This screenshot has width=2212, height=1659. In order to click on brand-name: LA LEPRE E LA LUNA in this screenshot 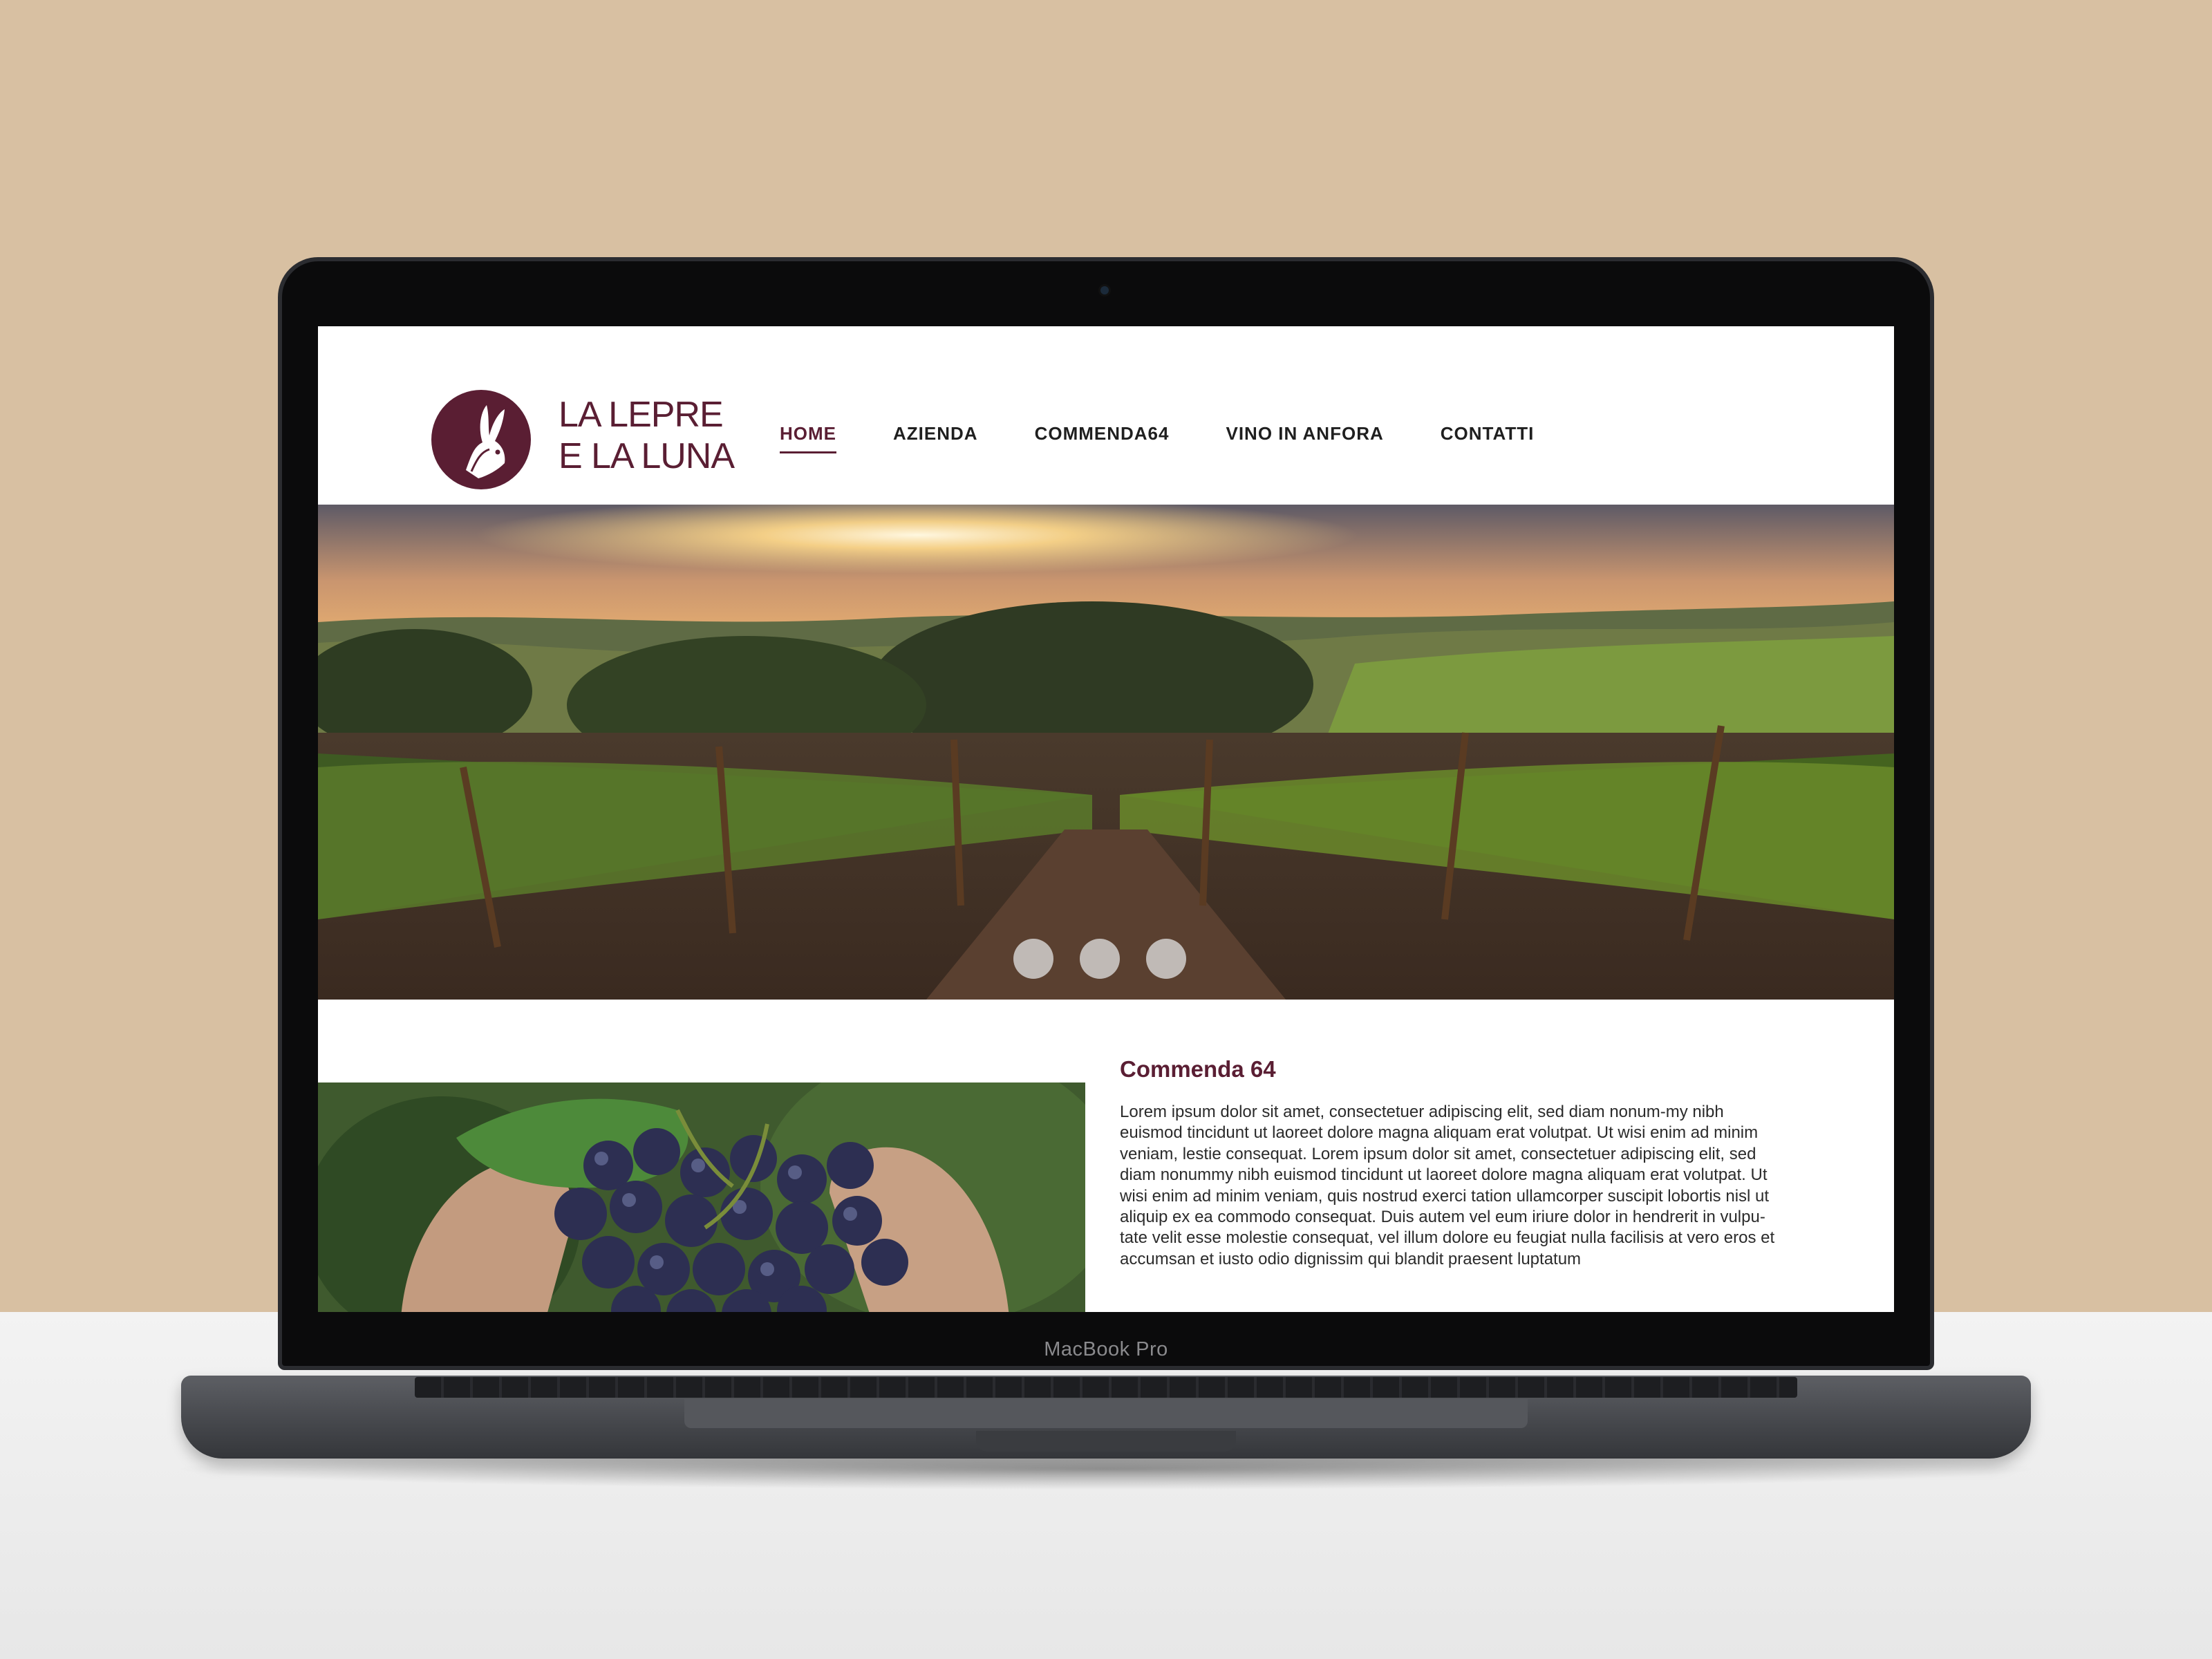, I will do `click(647, 435)`.